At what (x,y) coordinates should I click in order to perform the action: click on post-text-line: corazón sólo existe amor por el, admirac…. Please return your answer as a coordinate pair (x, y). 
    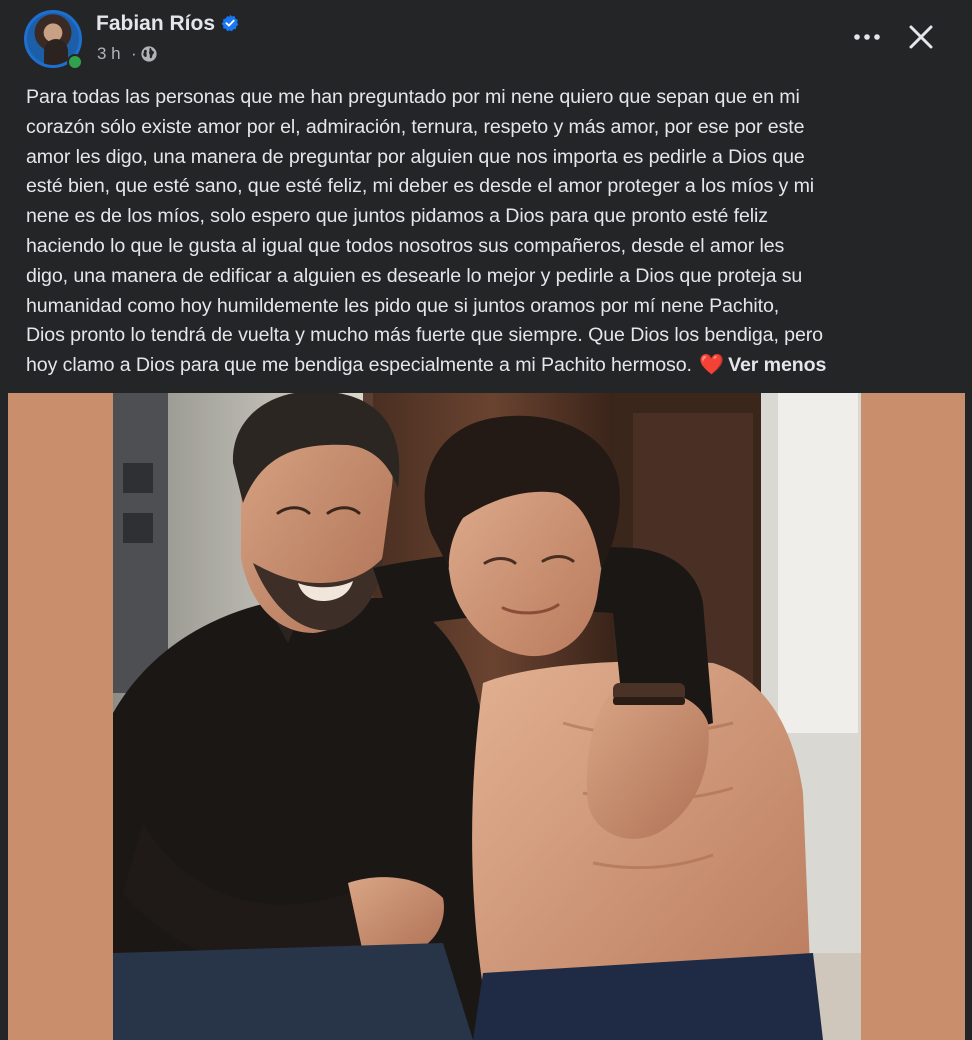
    Looking at the image, I should click on (415, 126).